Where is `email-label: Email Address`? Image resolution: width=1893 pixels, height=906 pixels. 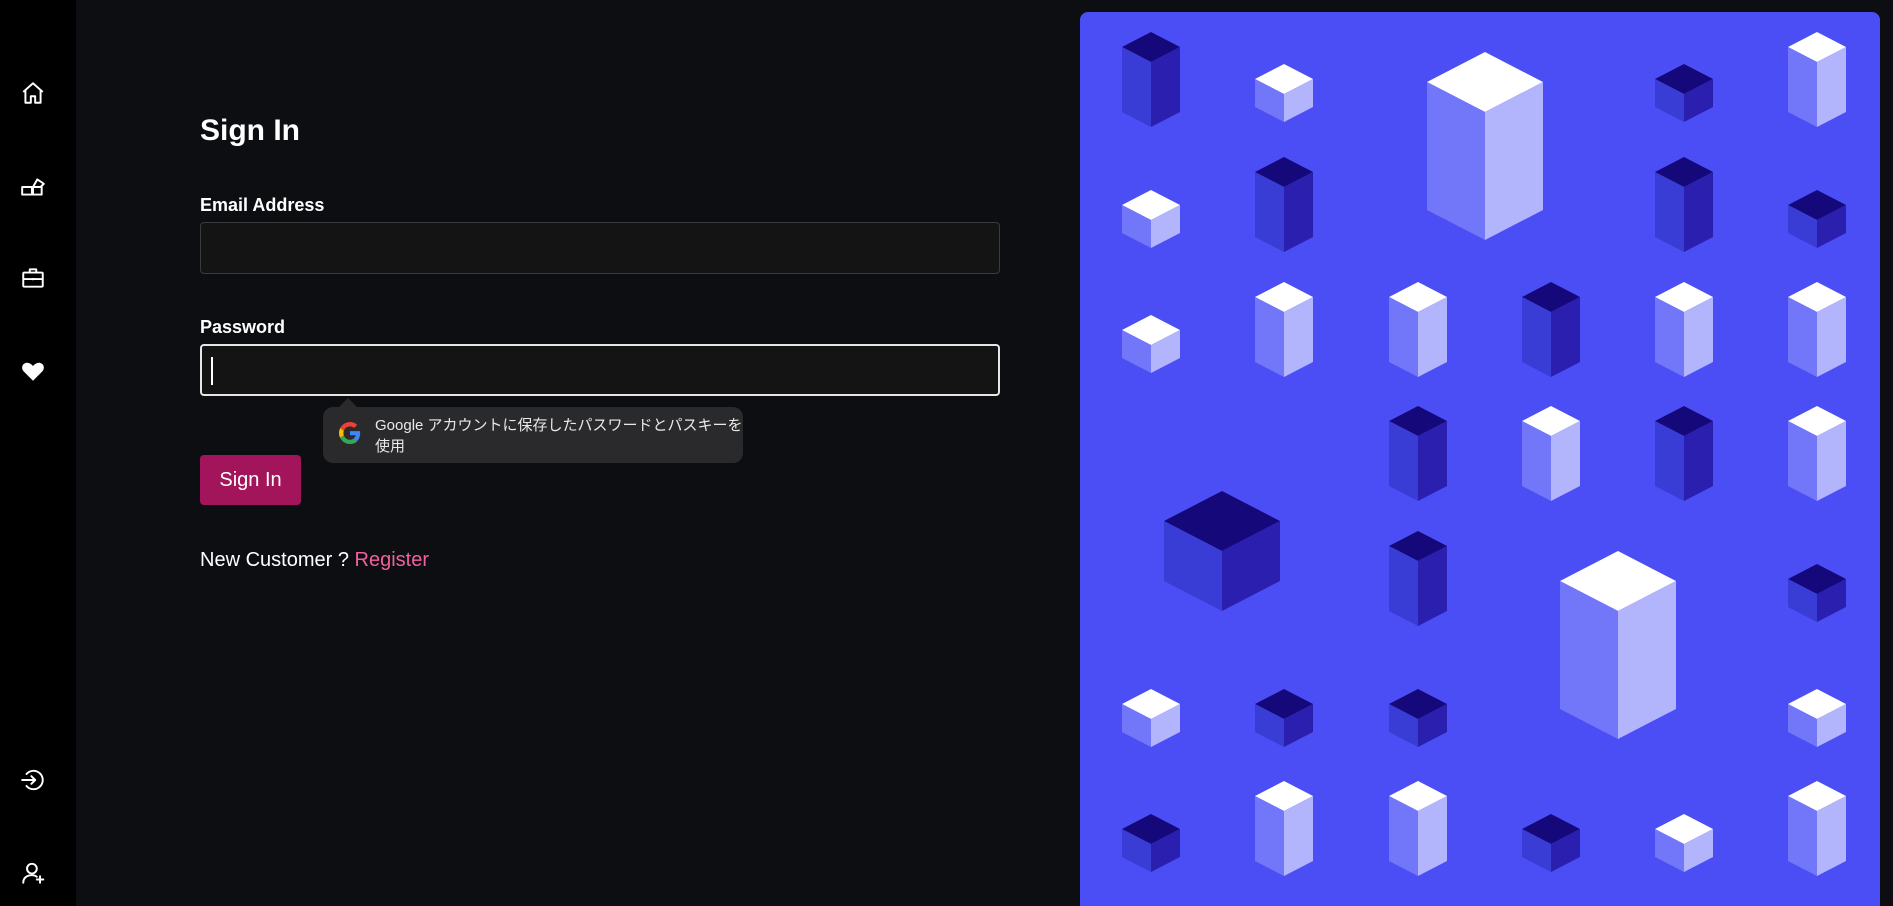
email-label: Email Address is located at coordinates (262, 205).